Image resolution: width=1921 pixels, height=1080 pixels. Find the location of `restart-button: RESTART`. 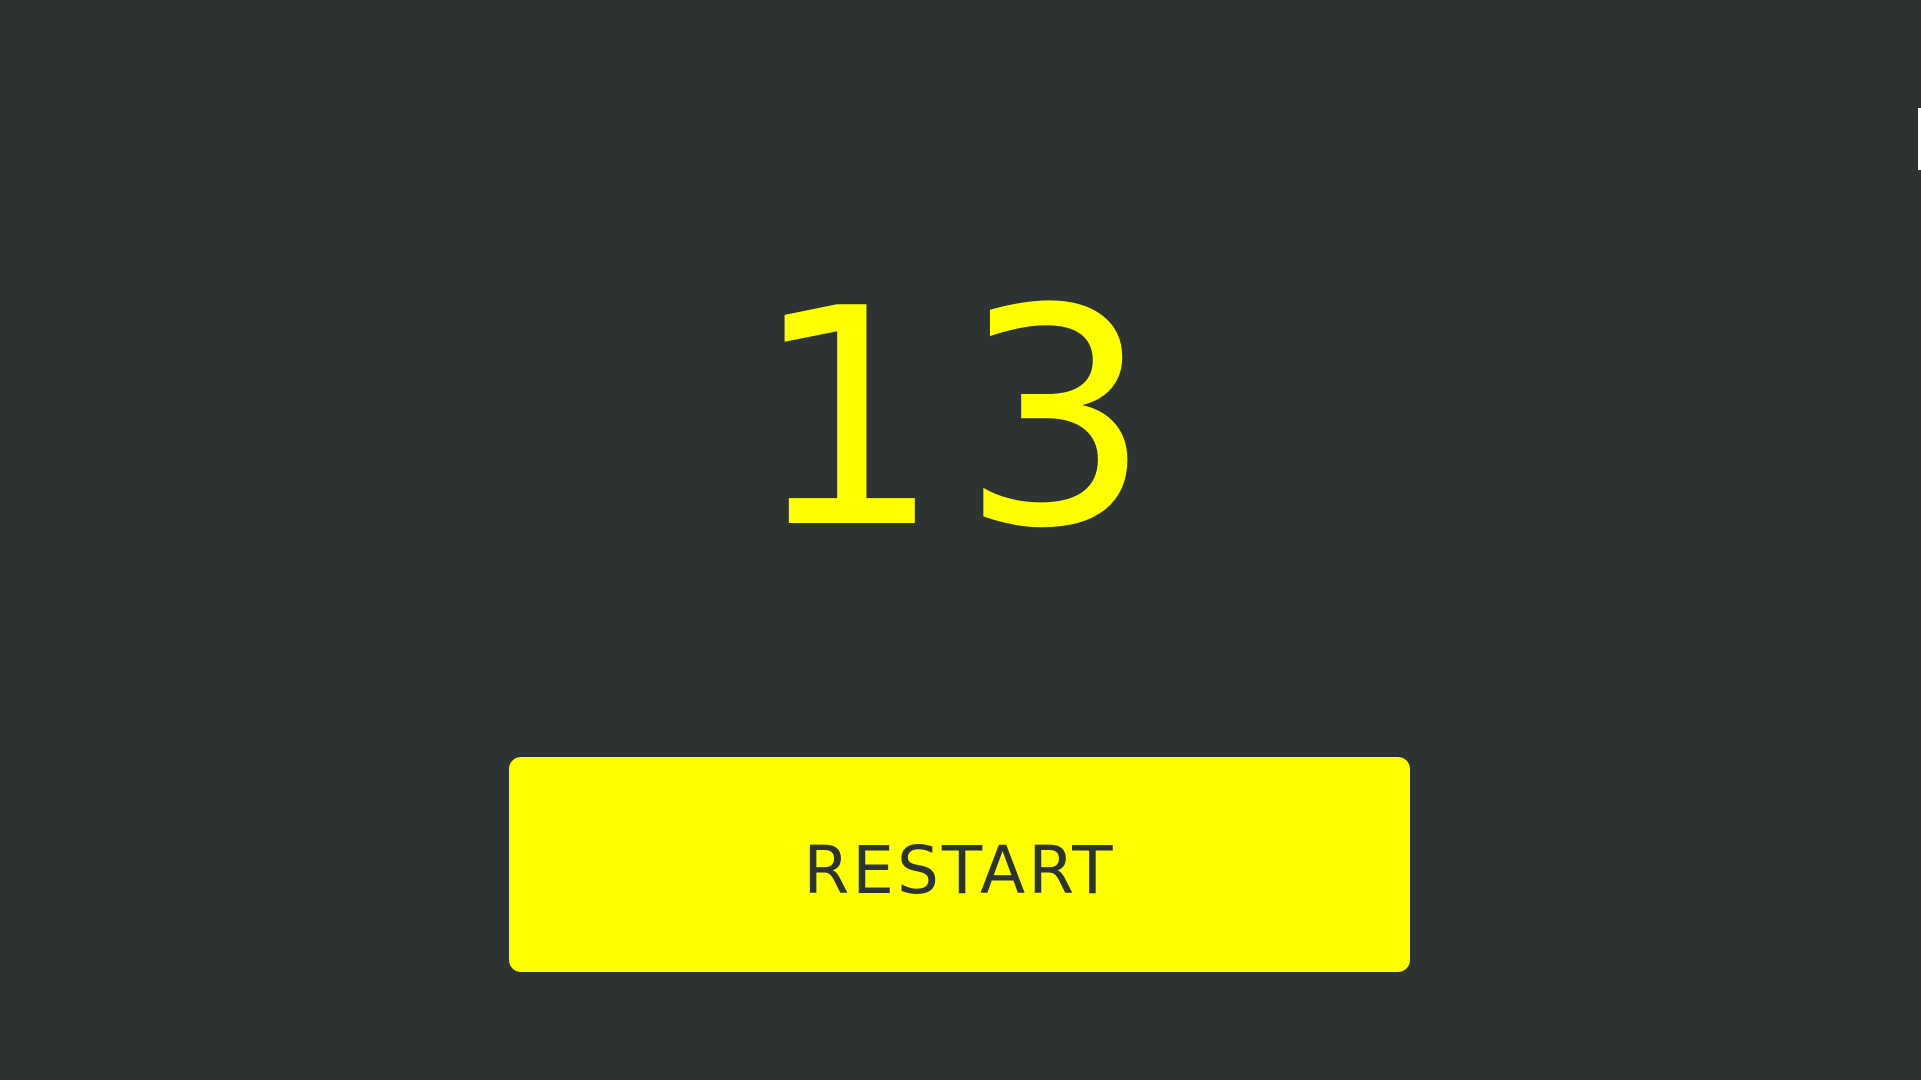

restart-button: RESTART is located at coordinates (959, 864).